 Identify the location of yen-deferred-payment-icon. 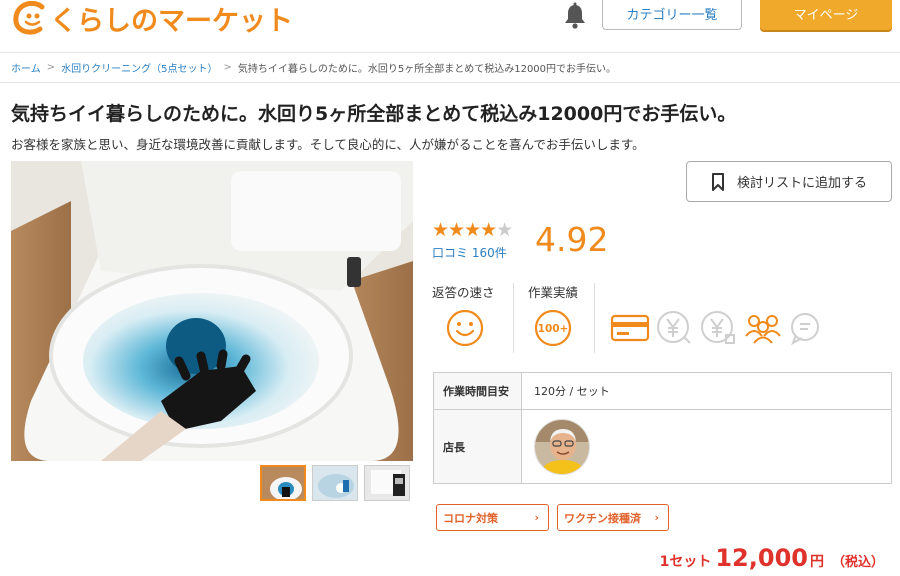
(718, 327).